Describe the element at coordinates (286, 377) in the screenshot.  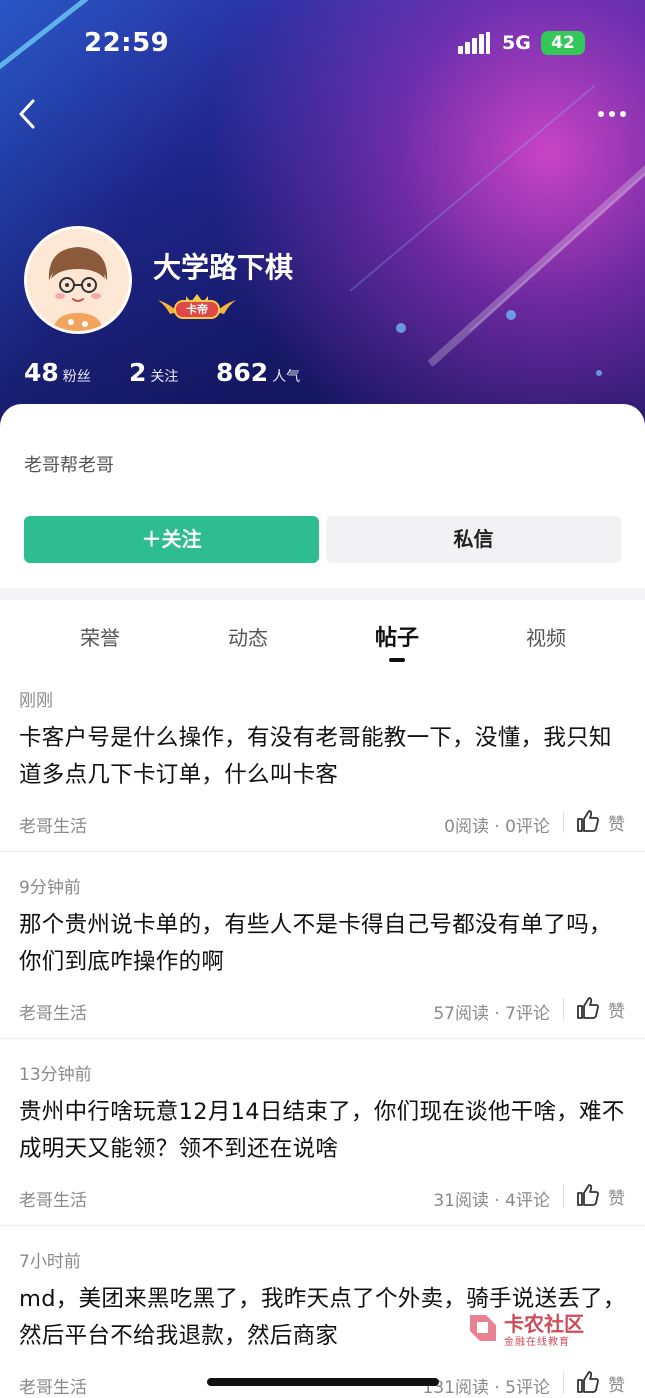
I see `stat-label: 人气` at that location.